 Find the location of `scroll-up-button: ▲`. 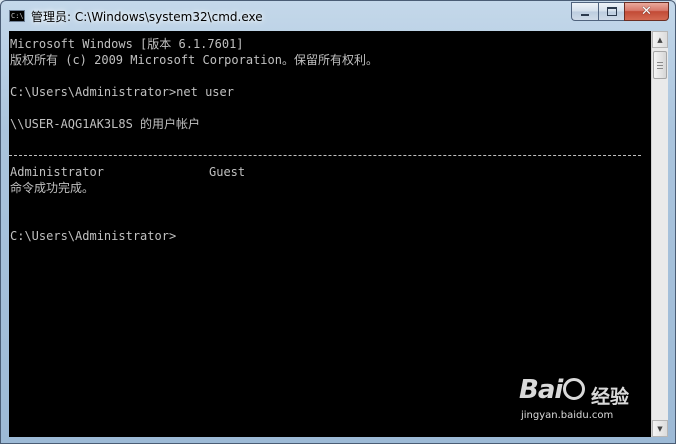

scroll-up-button: ▲ is located at coordinates (660, 39).